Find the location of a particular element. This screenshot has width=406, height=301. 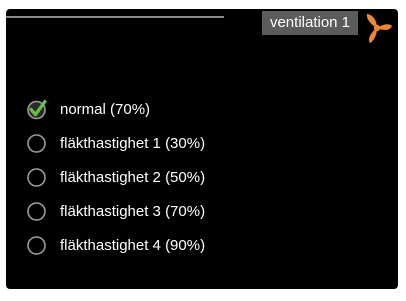

option-label: fläkthastighet 3 (70%) is located at coordinates (133, 211).